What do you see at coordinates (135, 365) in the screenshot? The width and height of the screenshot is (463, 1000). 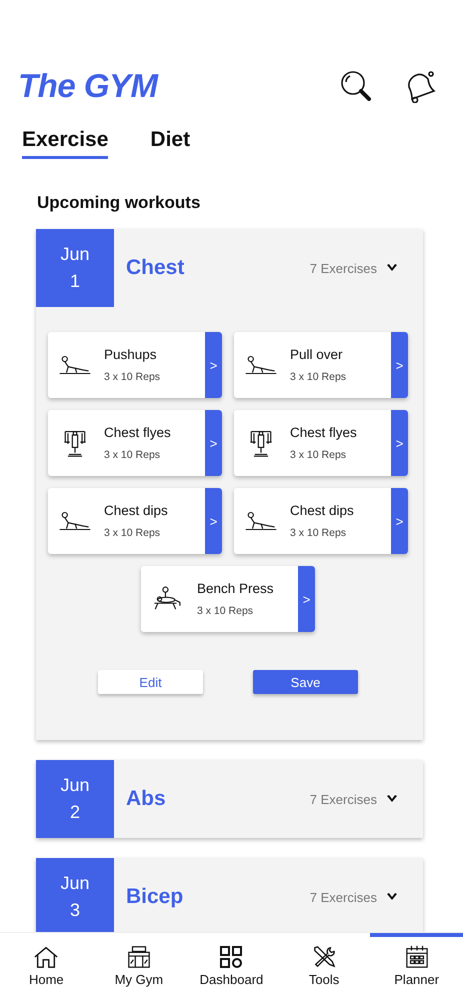 I see `exercise-card: Pushups 3 x 10 Reps >` at bounding box center [135, 365].